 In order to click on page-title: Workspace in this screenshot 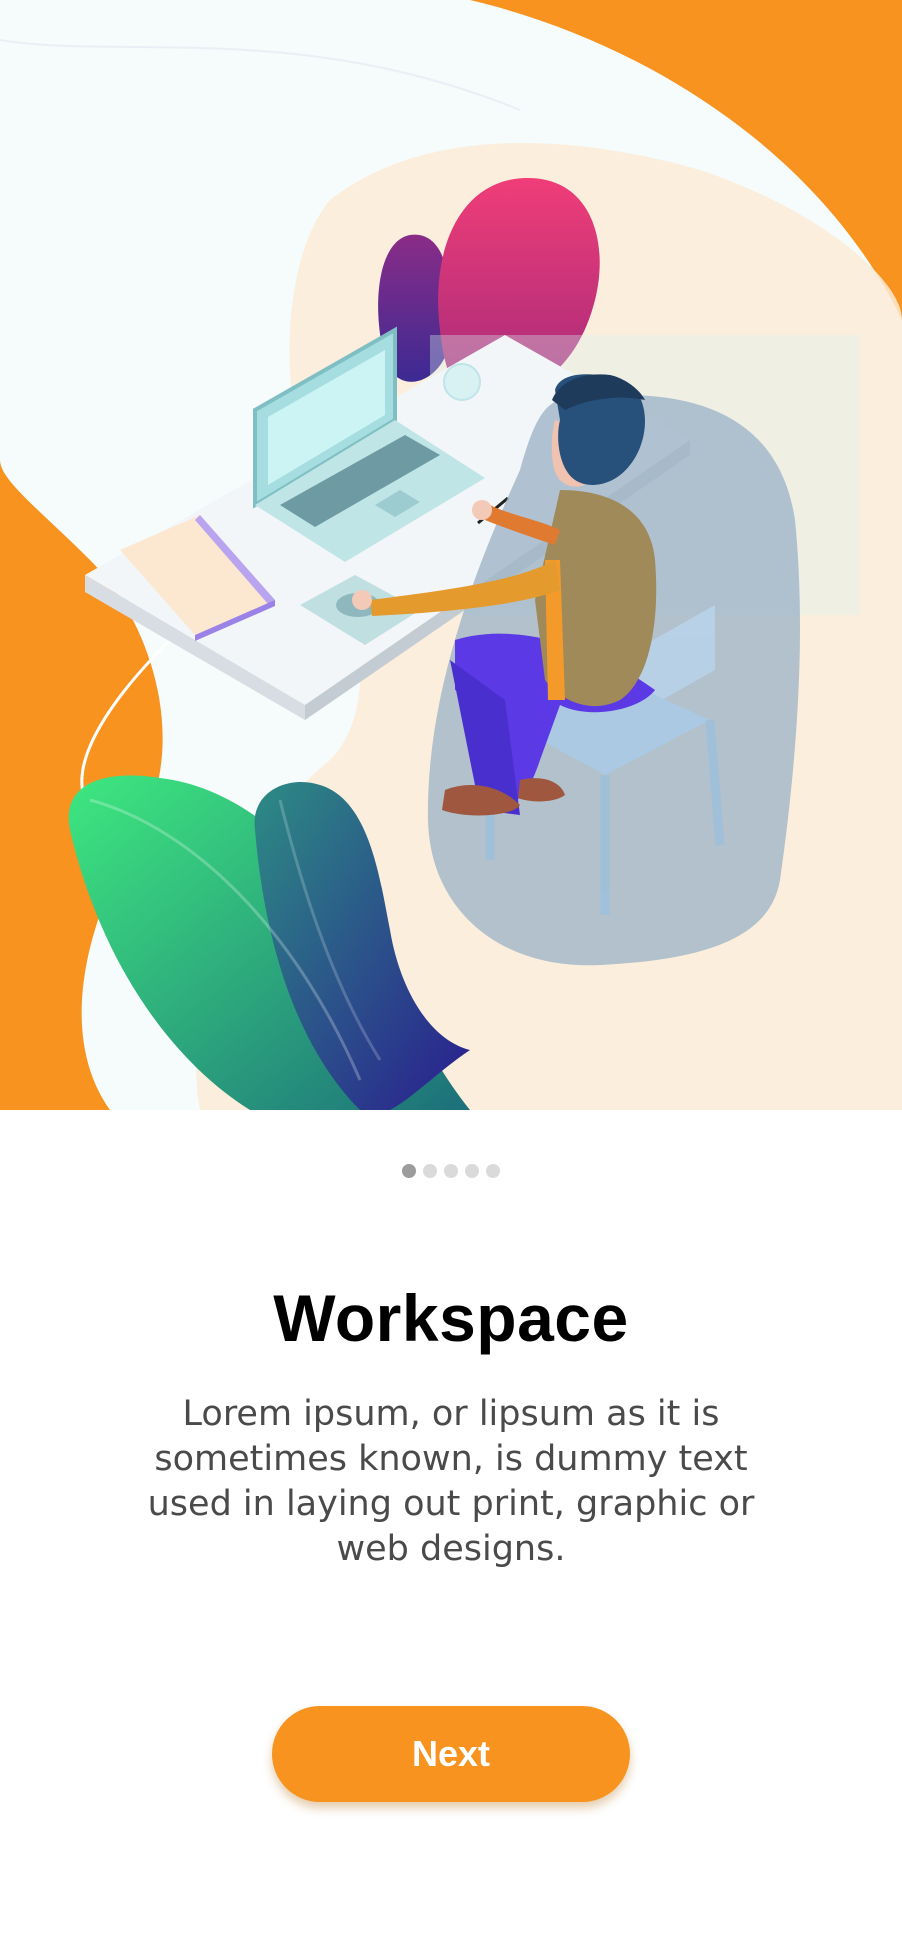, I will do `click(451, 1318)`.